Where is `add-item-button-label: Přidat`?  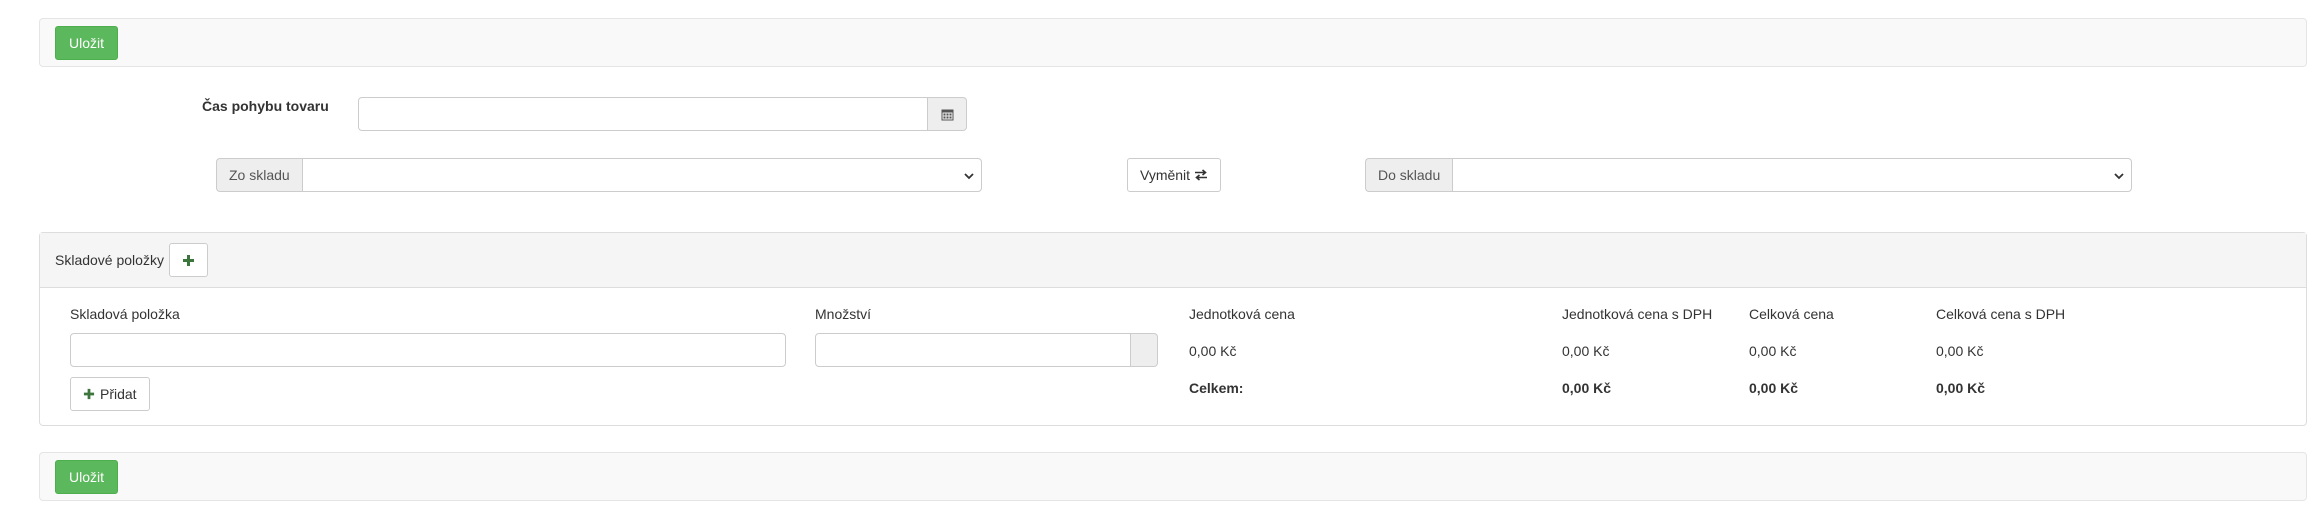
add-item-button-label: Přidat is located at coordinates (118, 394).